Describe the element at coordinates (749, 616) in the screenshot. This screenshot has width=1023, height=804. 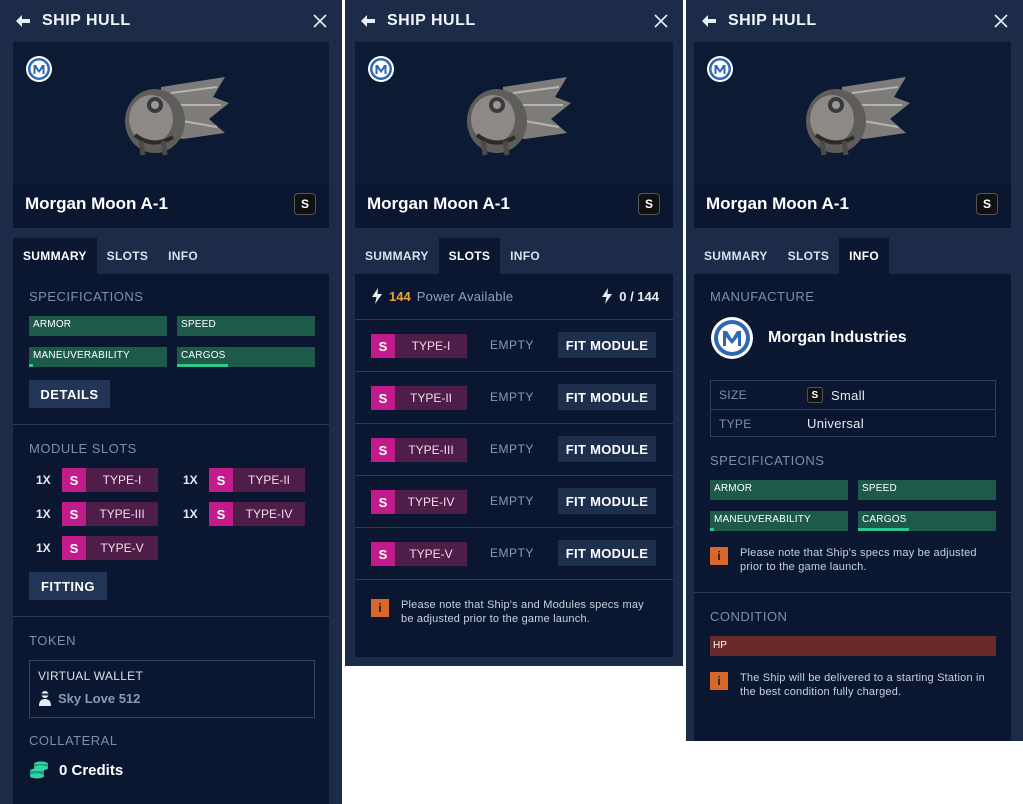
I see `condition-heading: CONDITION` at that location.